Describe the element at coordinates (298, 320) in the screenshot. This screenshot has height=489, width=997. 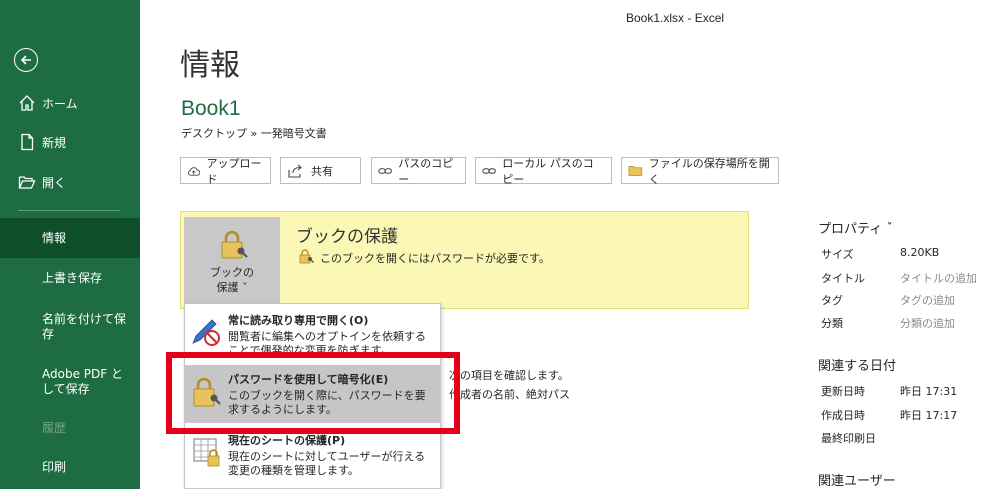
I see `menu-item-title: 常に読み取り専用で開く(O)` at that location.